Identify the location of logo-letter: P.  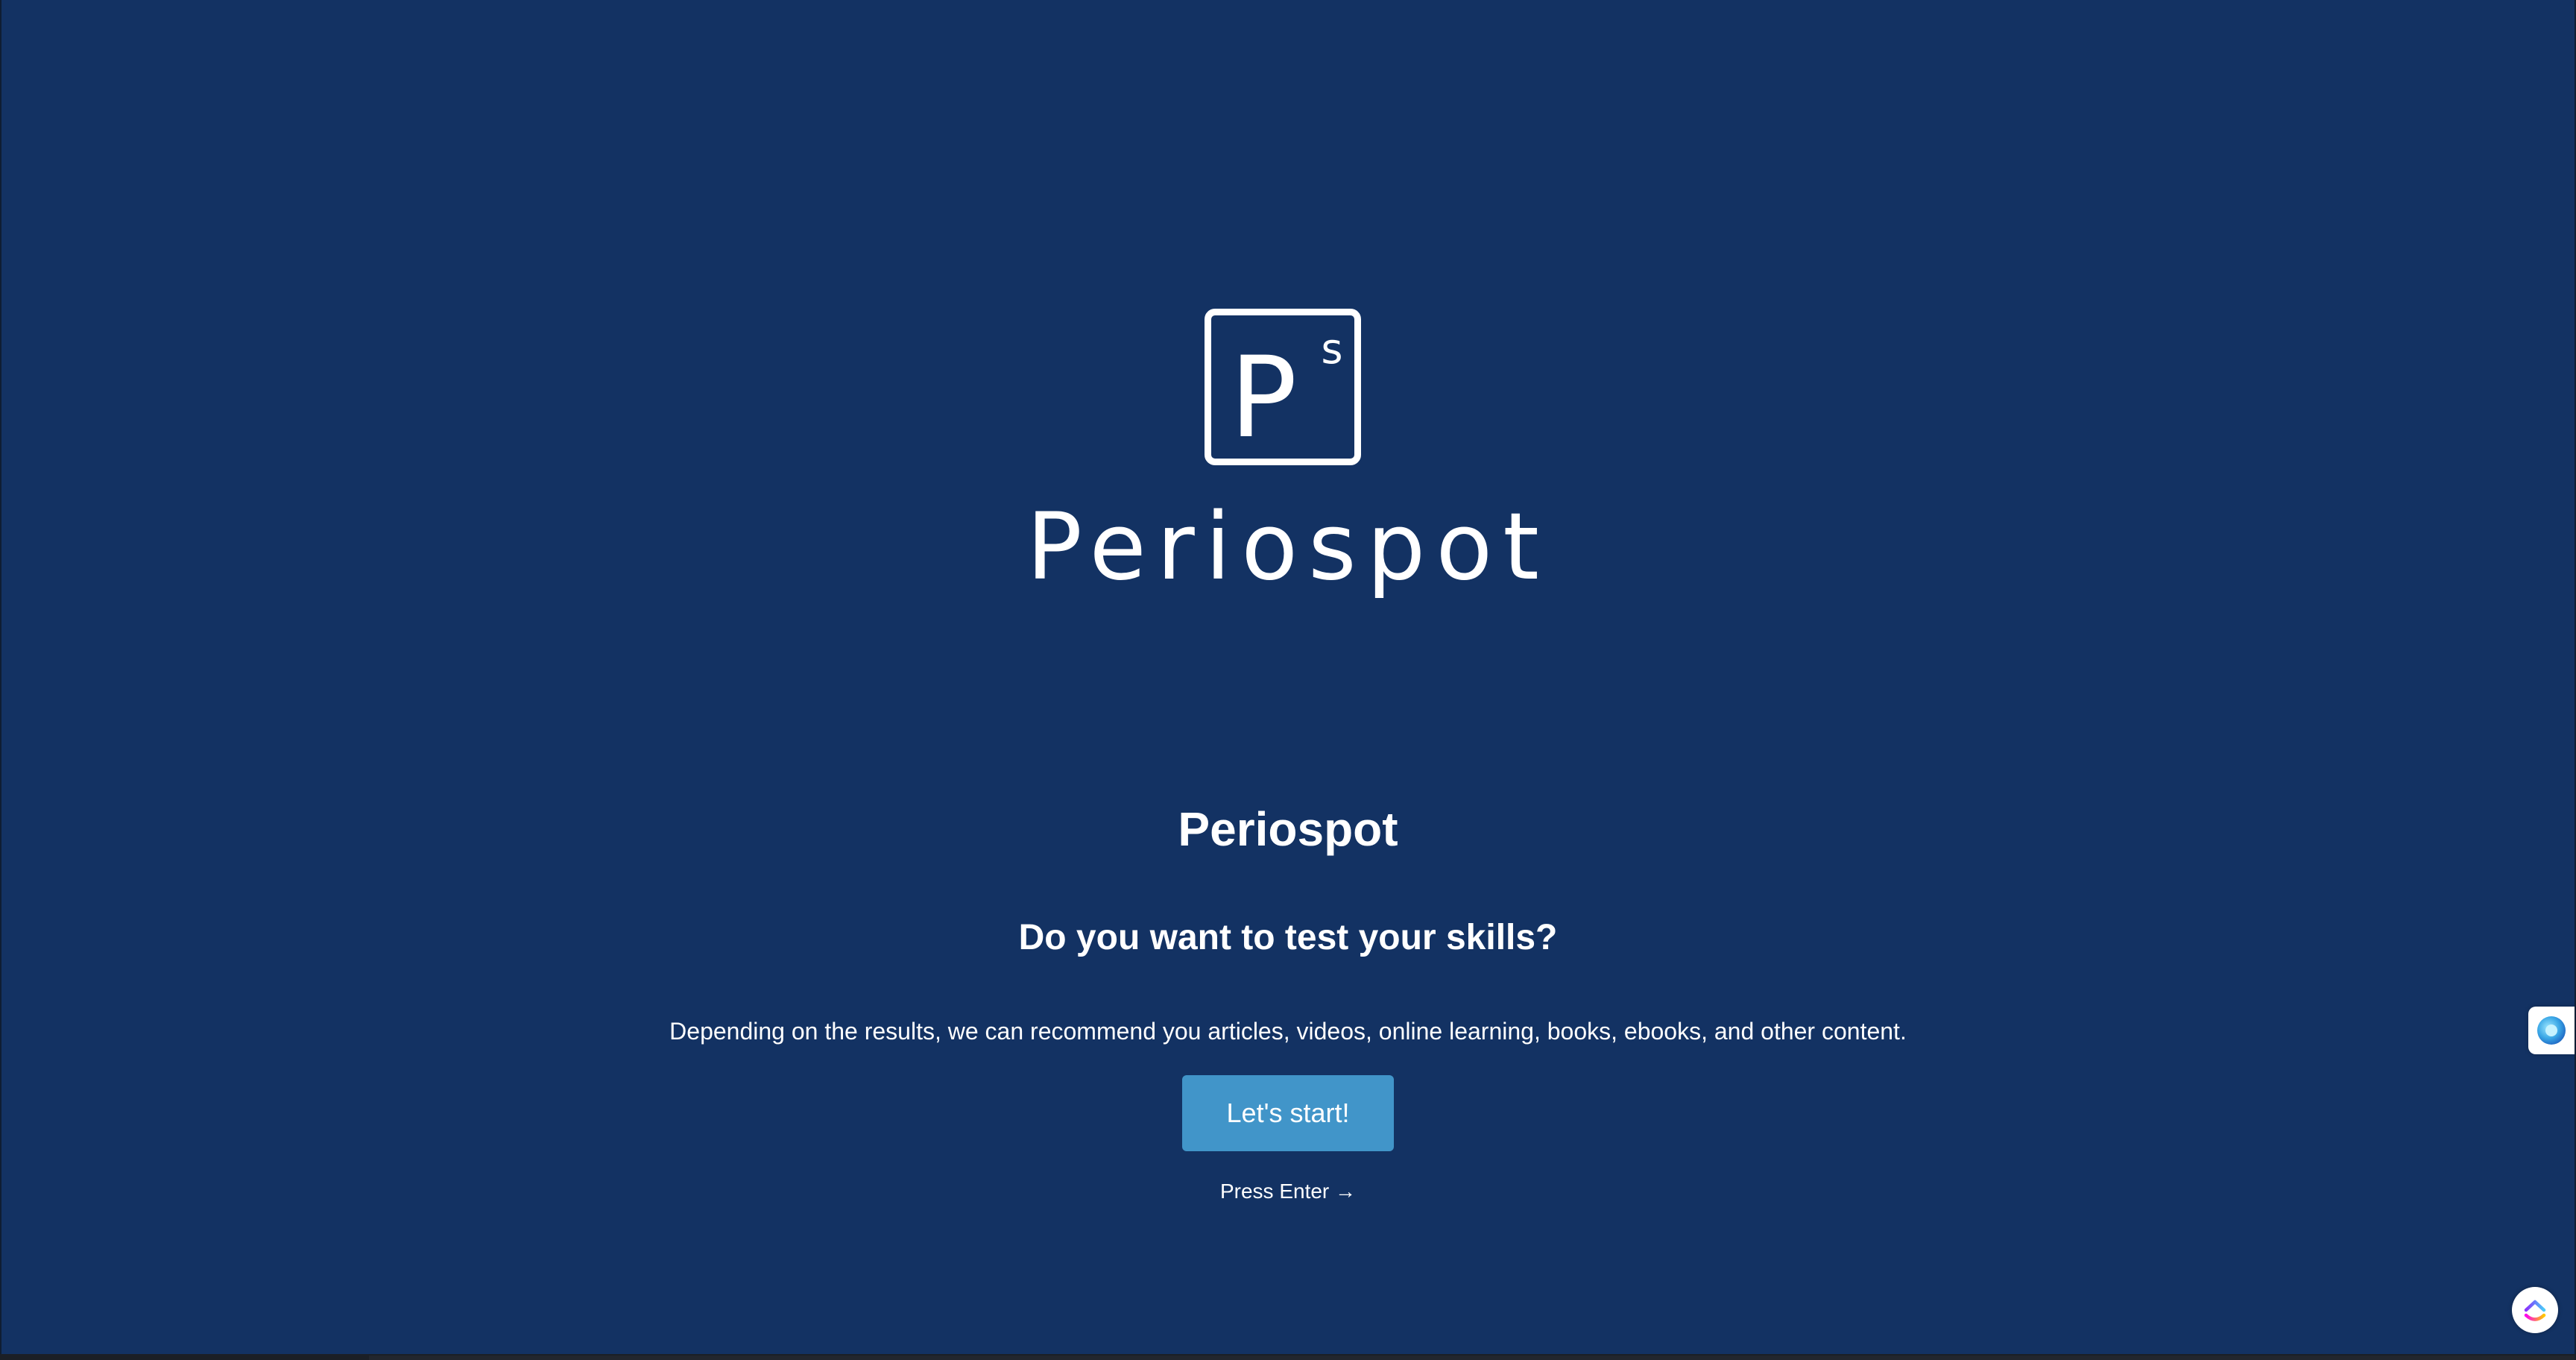
(1263, 396).